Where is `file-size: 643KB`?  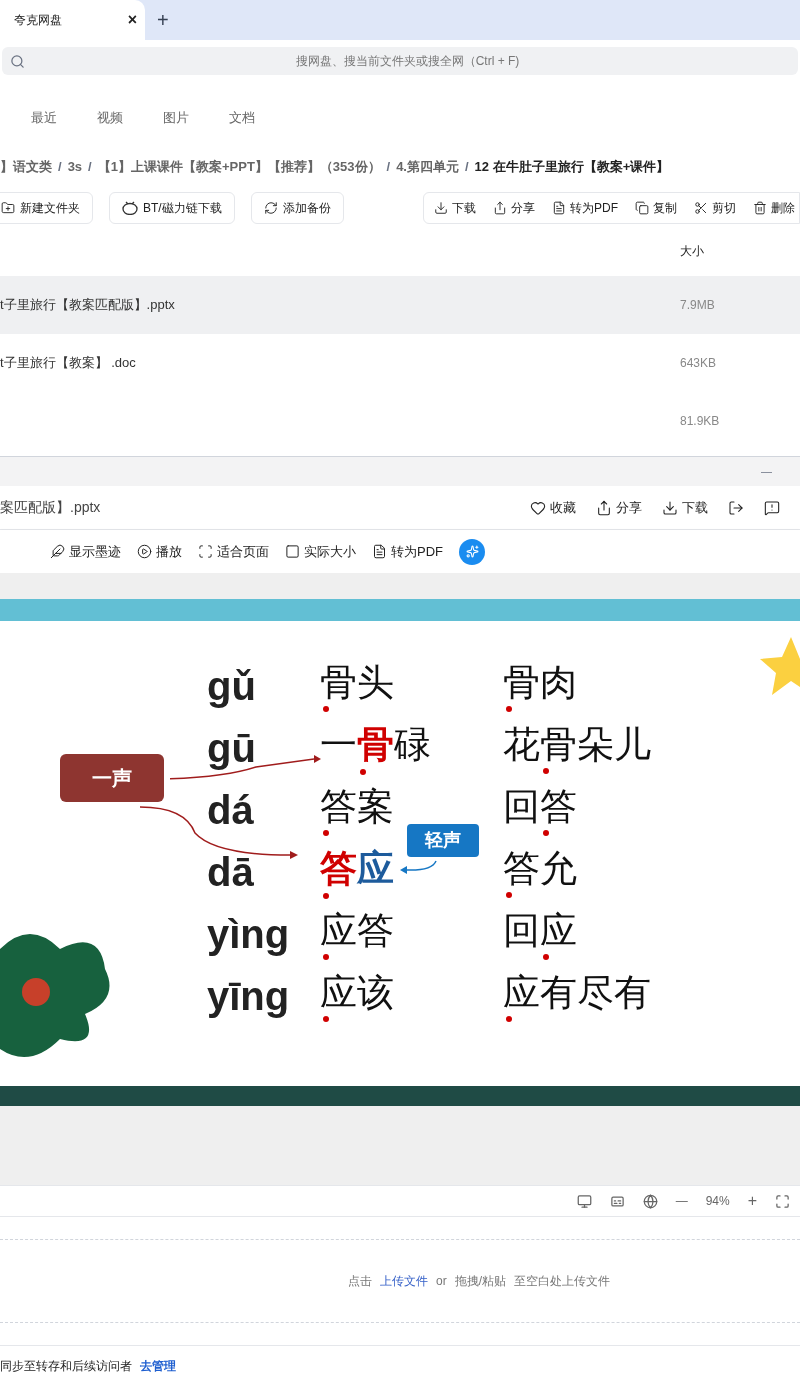 file-size: 643KB is located at coordinates (698, 363).